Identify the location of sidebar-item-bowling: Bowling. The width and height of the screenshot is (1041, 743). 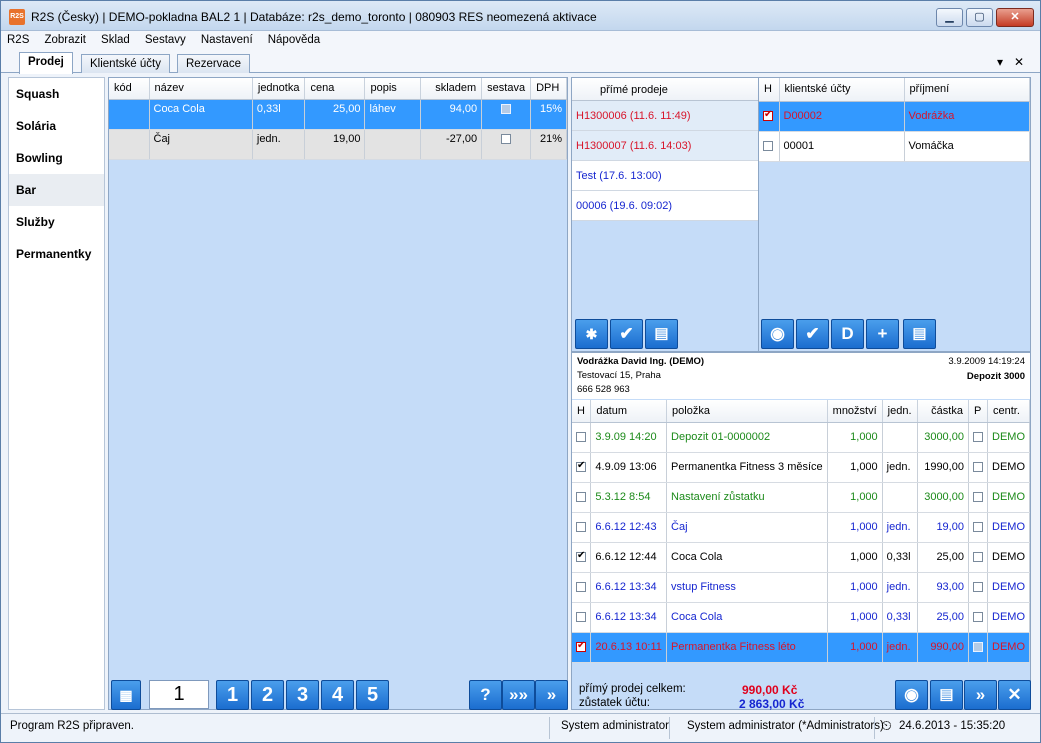
(56, 158).